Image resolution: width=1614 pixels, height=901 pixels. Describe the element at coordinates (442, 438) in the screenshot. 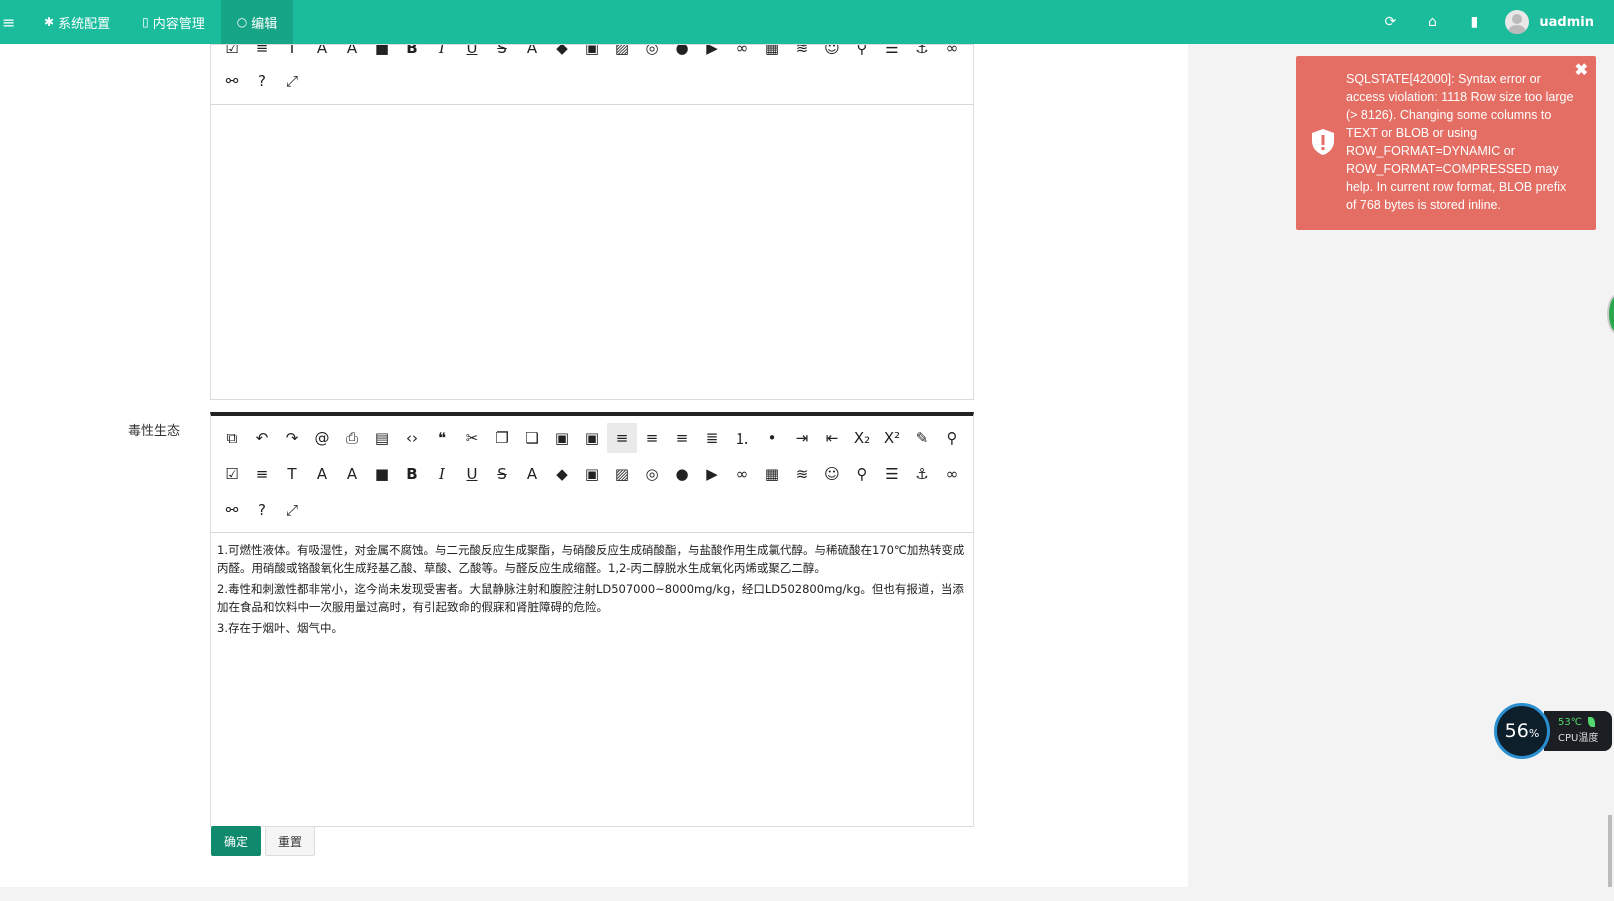

I see `blockquote-icon: ❝` at that location.